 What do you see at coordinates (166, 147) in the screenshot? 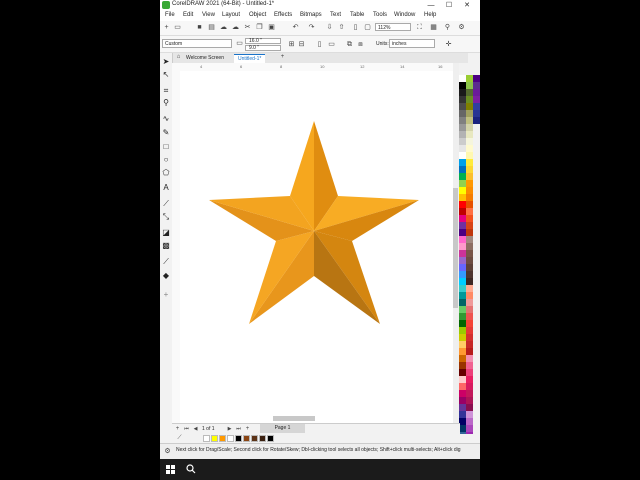
I see `rectangle-tool-icon: □` at bounding box center [166, 147].